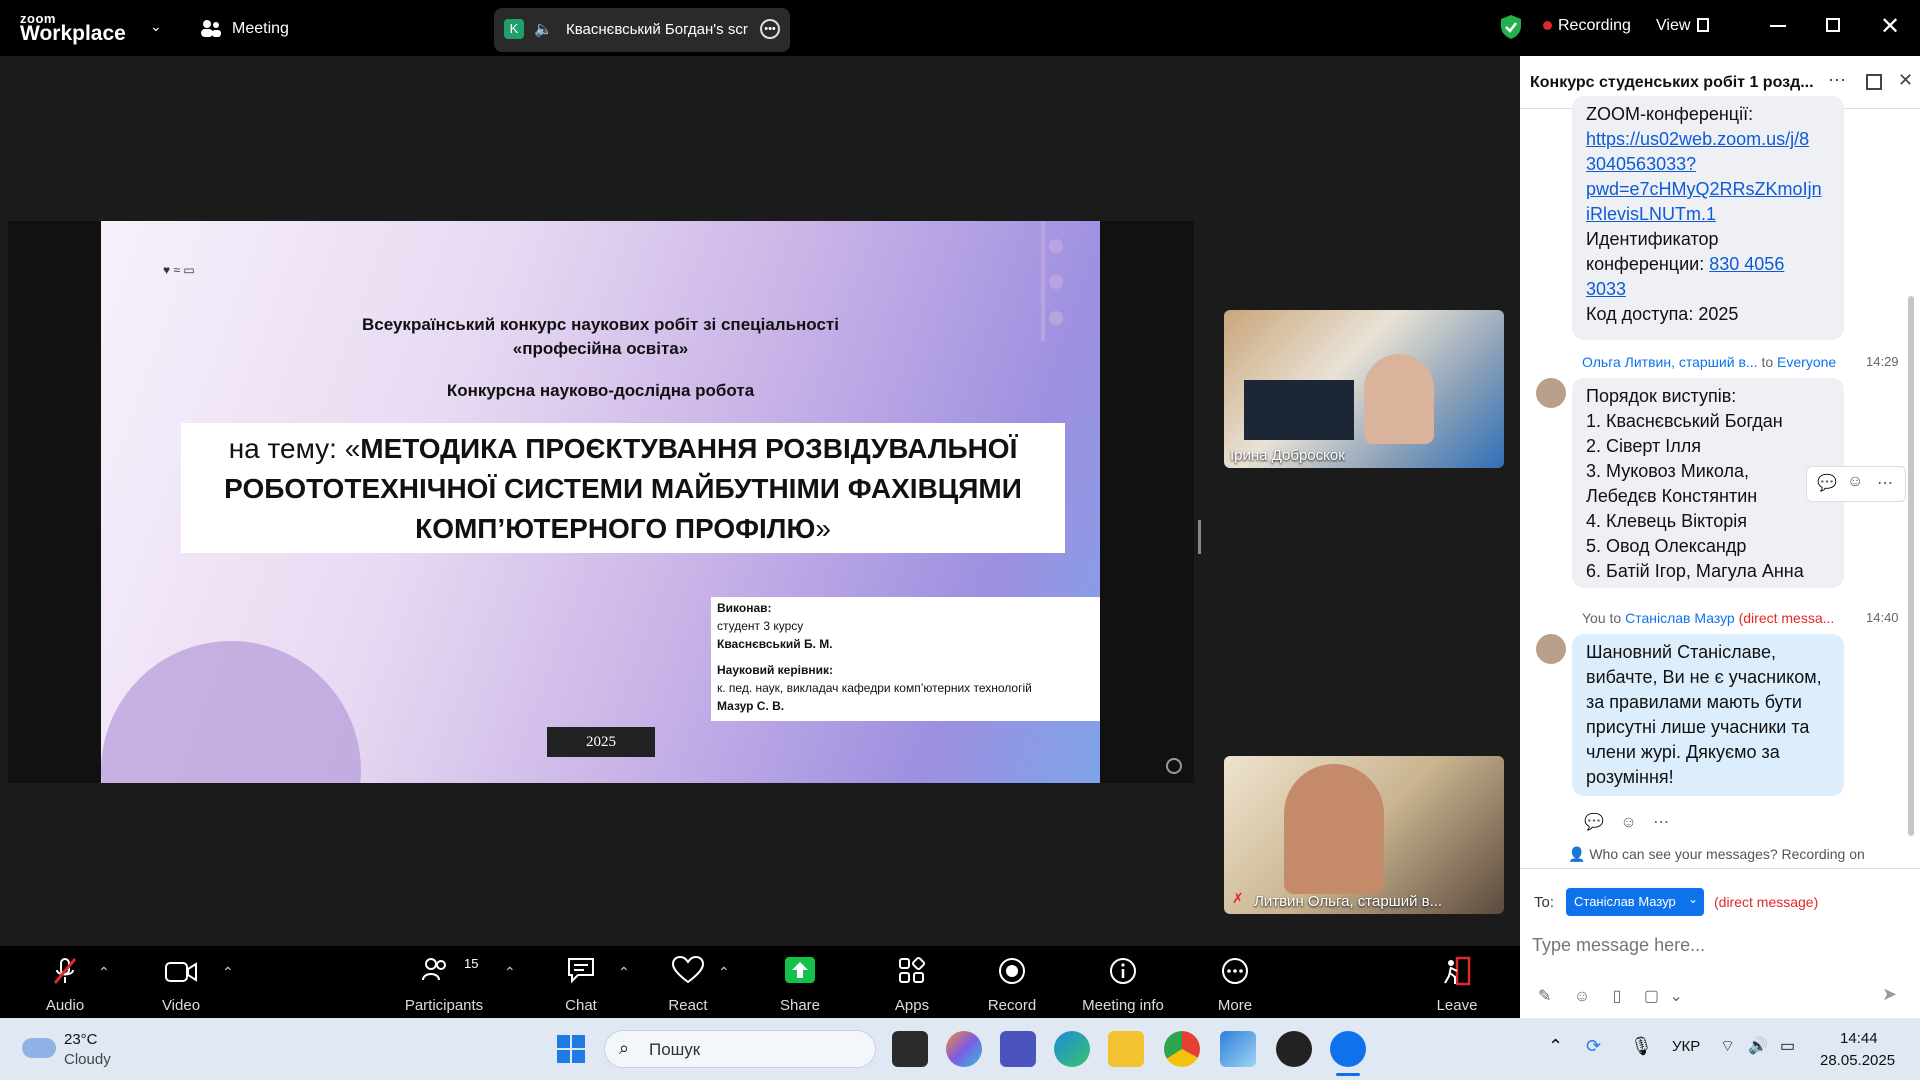 The image size is (1920, 1080). I want to click on more-button: More, so click(1235, 982).